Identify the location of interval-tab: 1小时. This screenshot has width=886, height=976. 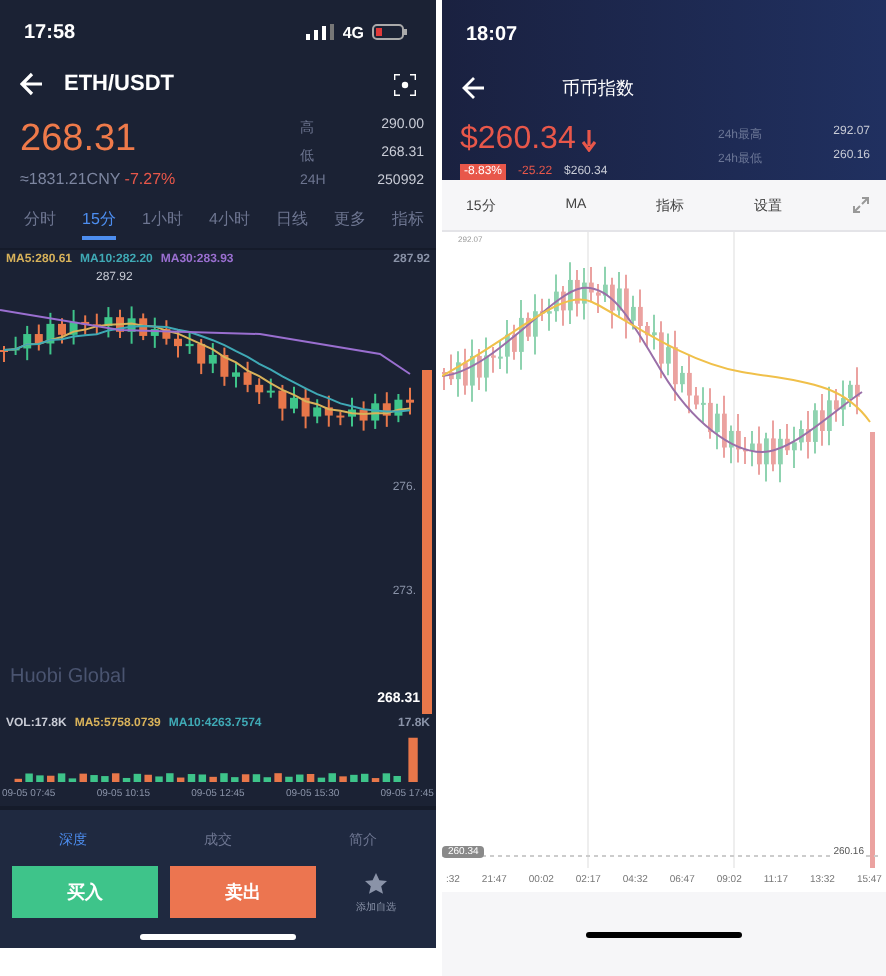
(162, 223).